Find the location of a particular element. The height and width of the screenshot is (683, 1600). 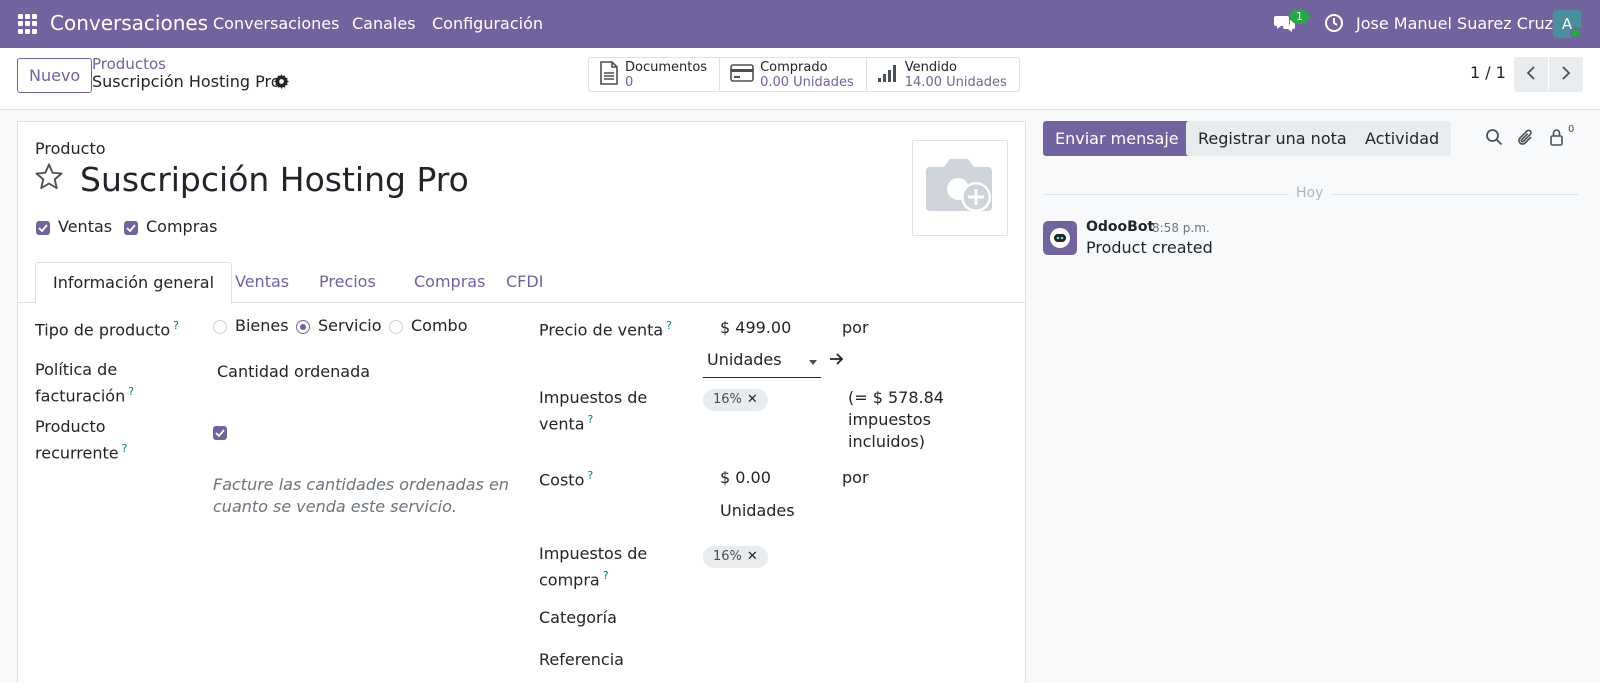

sale-uom-select: Unidades is located at coordinates (762, 364).